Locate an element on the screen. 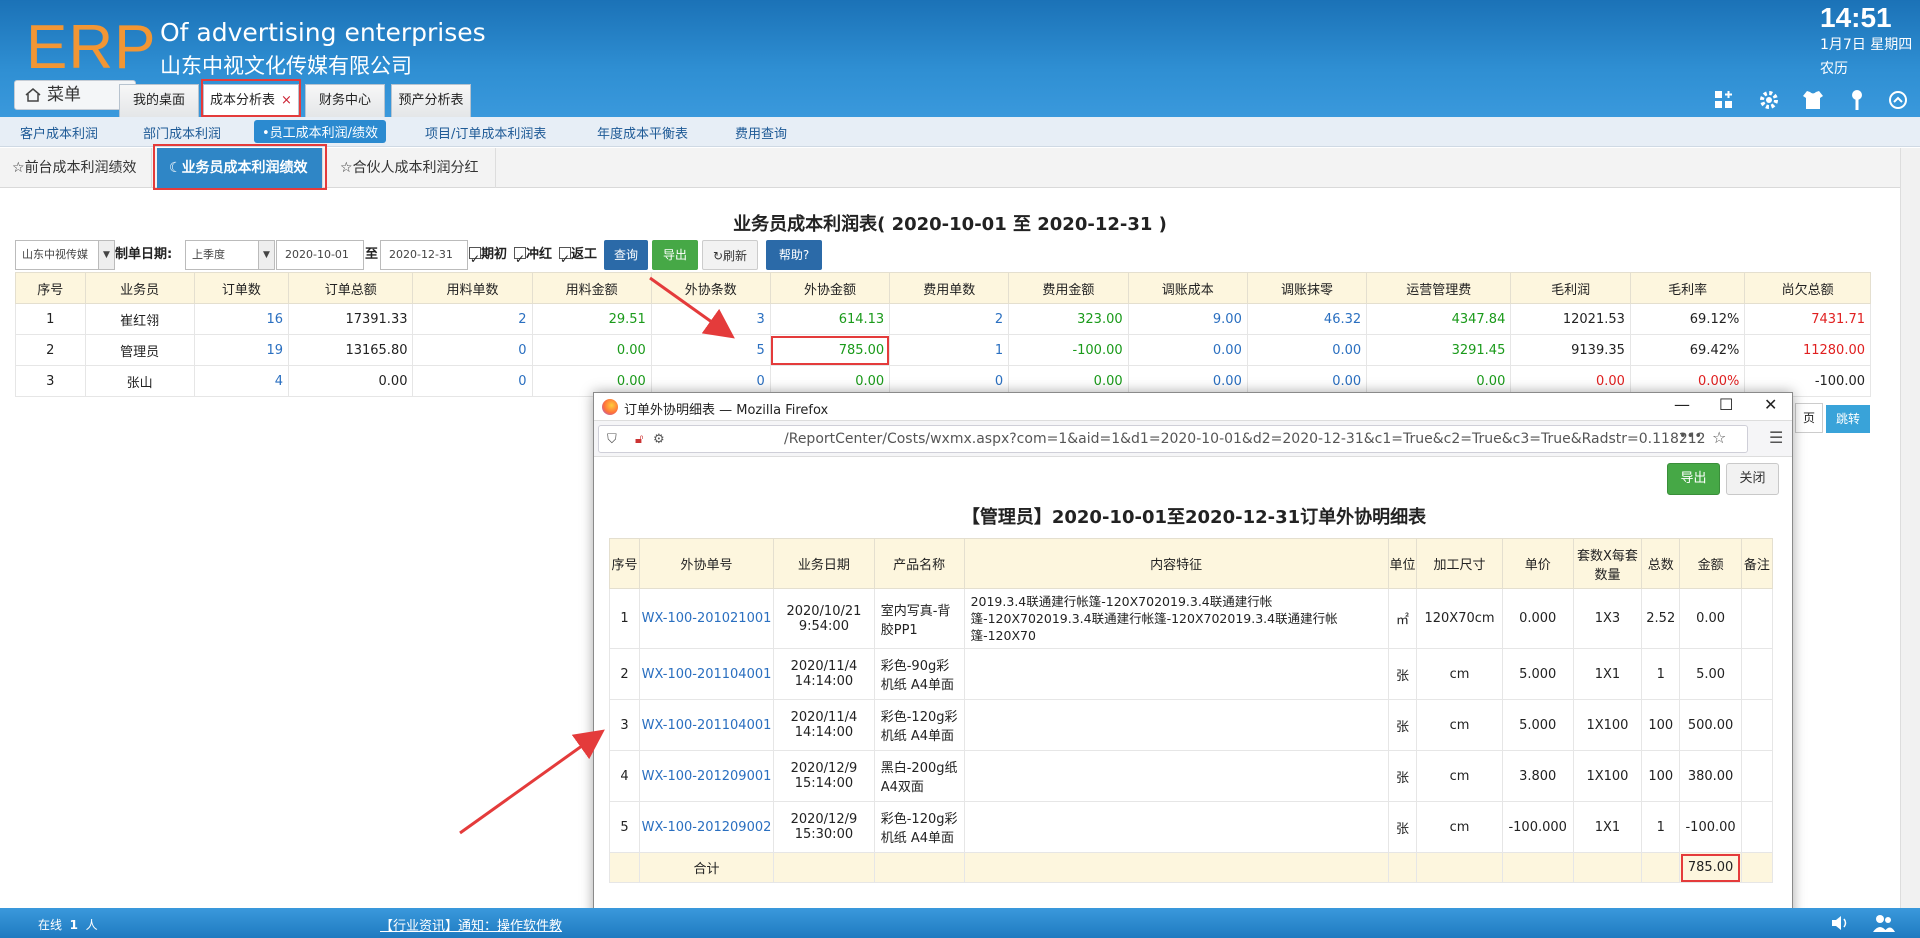  check-label: 返工 is located at coordinates (584, 254).